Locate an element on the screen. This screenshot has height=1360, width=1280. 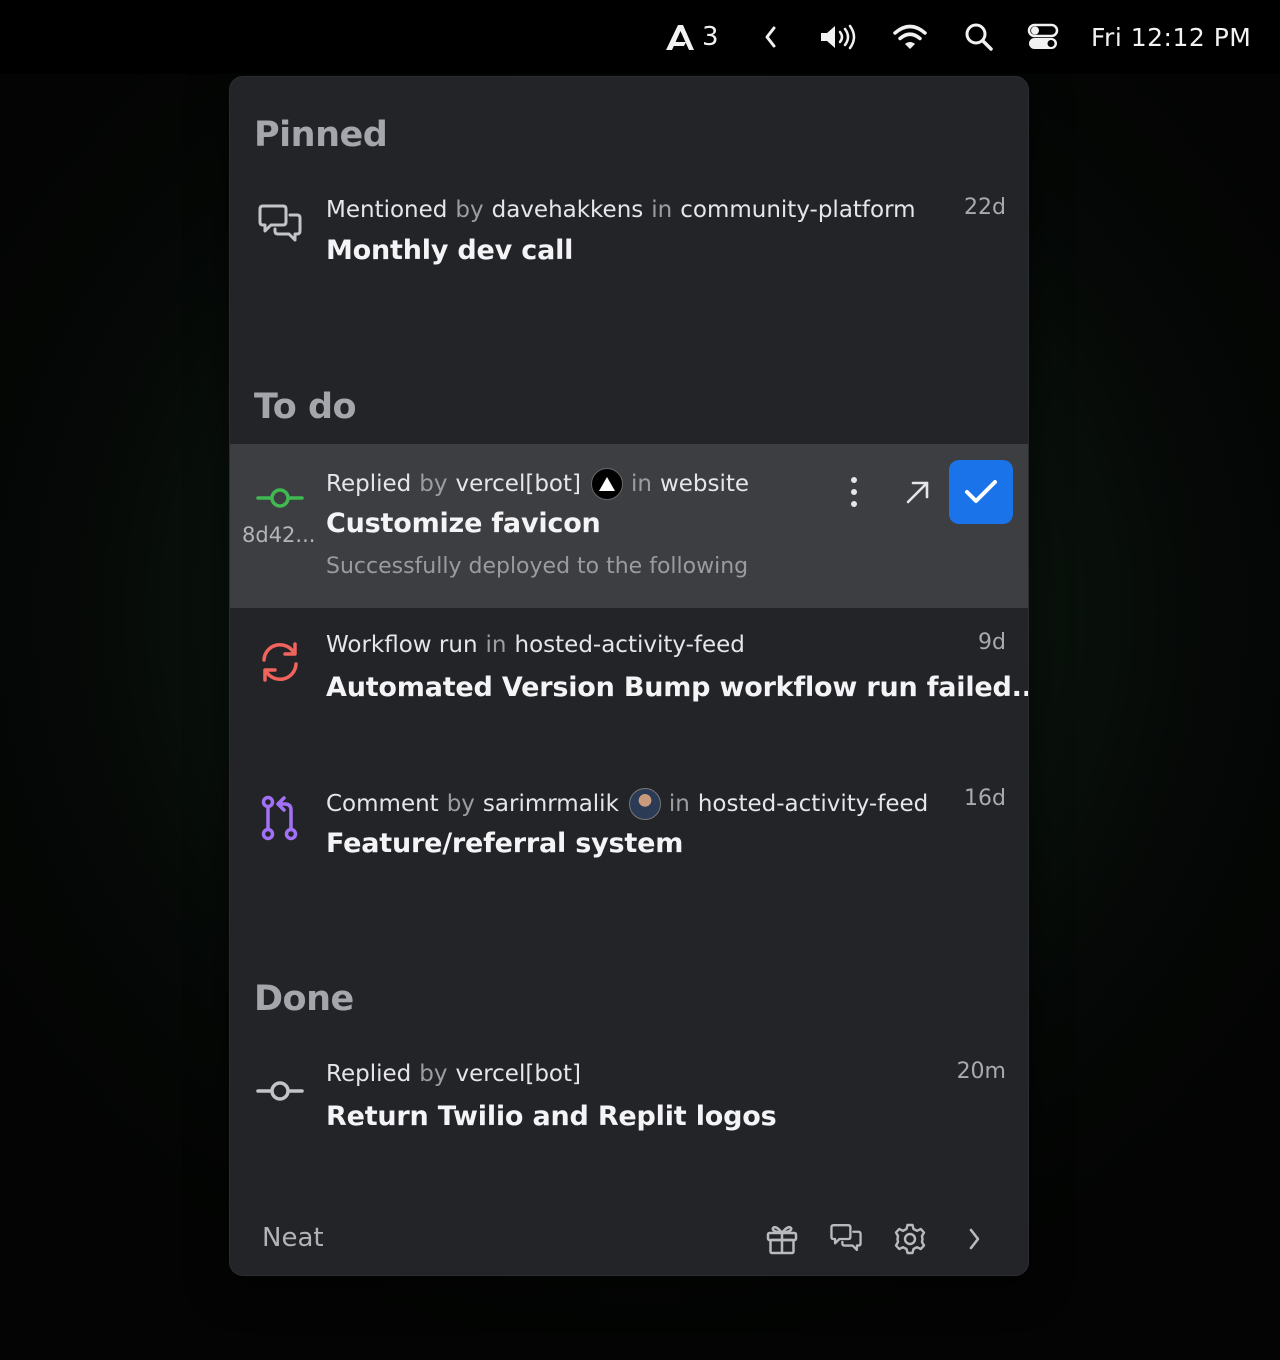
gift-icon is located at coordinates (782, 1239).